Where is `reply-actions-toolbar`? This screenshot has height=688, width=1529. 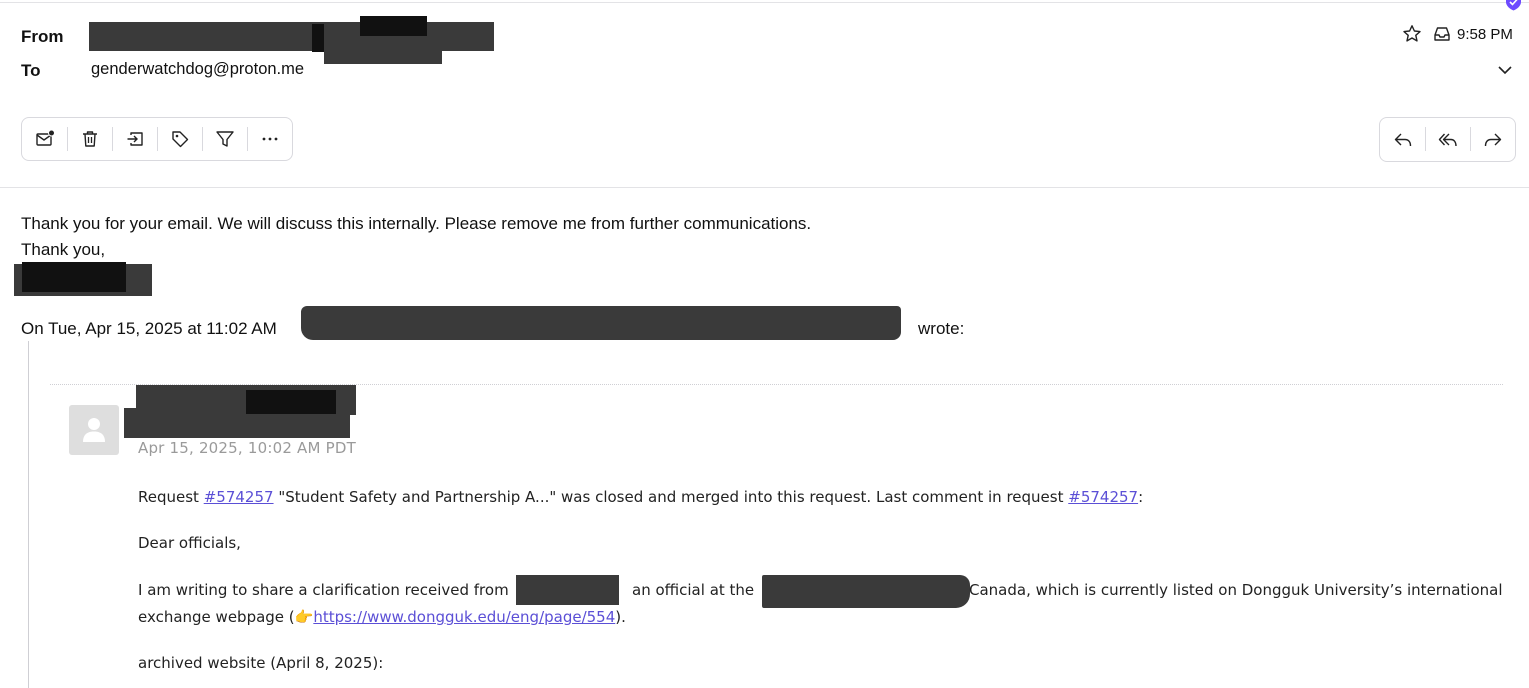 reply-actions-toolbar is located at coordinates (1447, 139).